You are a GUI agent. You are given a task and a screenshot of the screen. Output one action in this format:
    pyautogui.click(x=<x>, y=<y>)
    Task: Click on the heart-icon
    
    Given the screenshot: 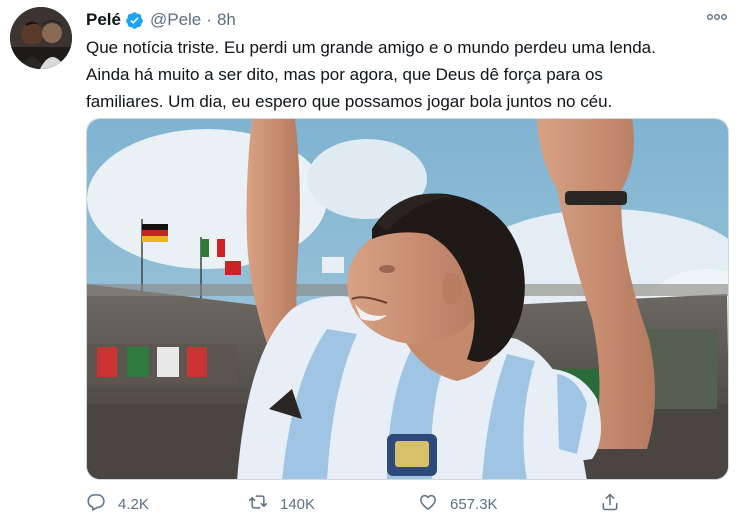 What is the action you would take?
    pyautogui.click(x=428, y=504)
    